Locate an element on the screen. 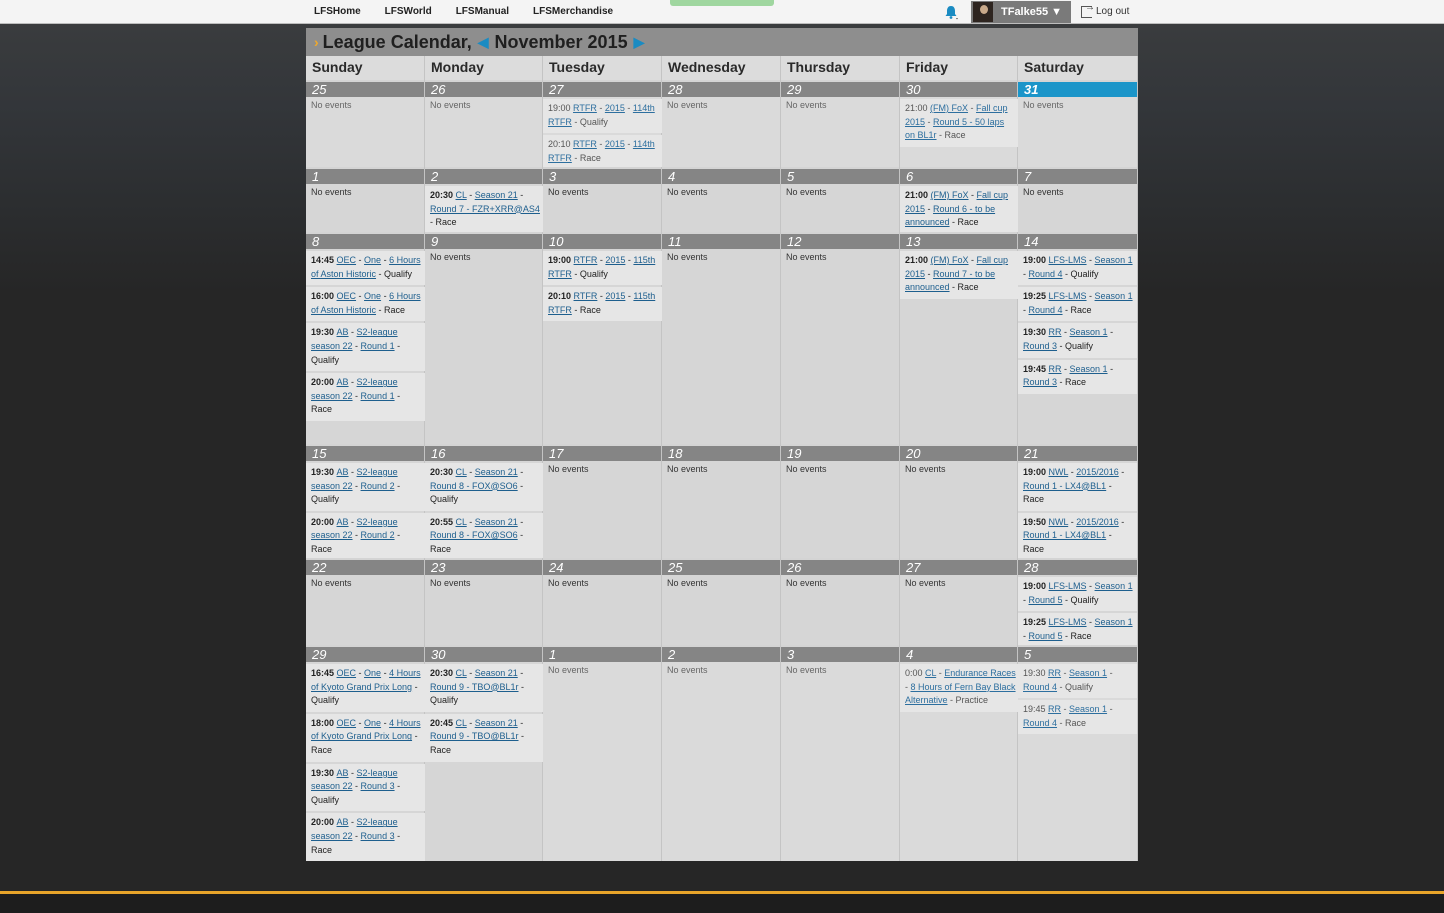 The height and width of the screenshot is (913, 1444). no-events-label: No events is located at coordinates (1043, 192).